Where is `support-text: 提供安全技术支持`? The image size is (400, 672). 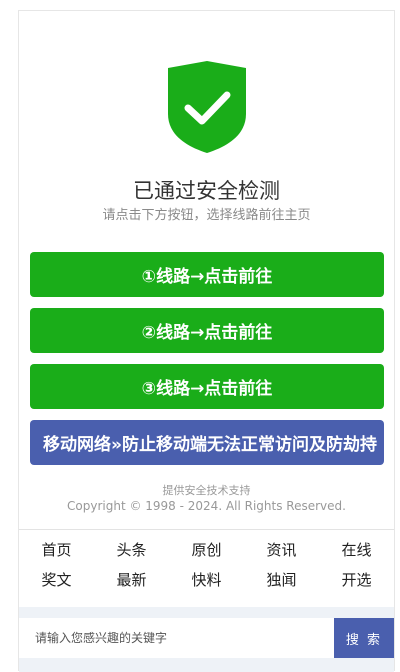
support-text: 提供安全技术支持 is located at coordinates (206, 490).